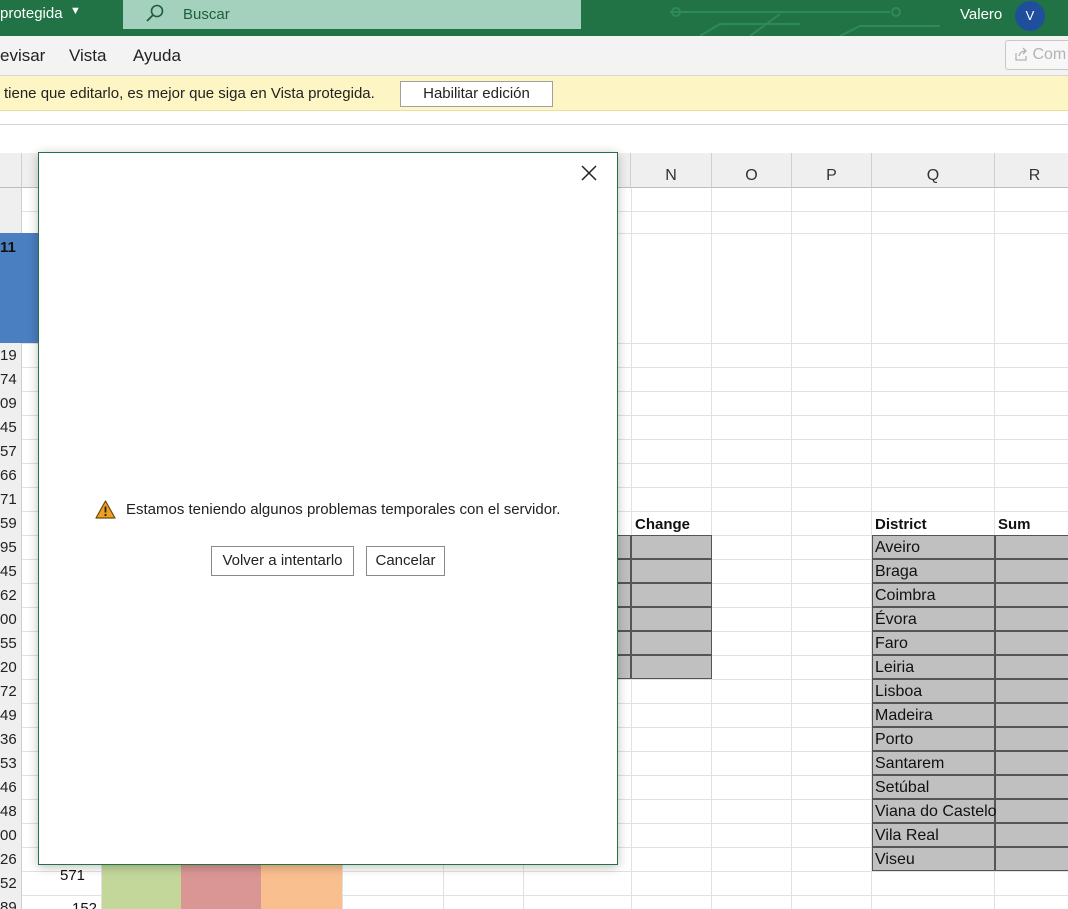 The width and height of the screenshot is (1068, 909). I want to click on district-cell: Lisboa, so click(933, 691).